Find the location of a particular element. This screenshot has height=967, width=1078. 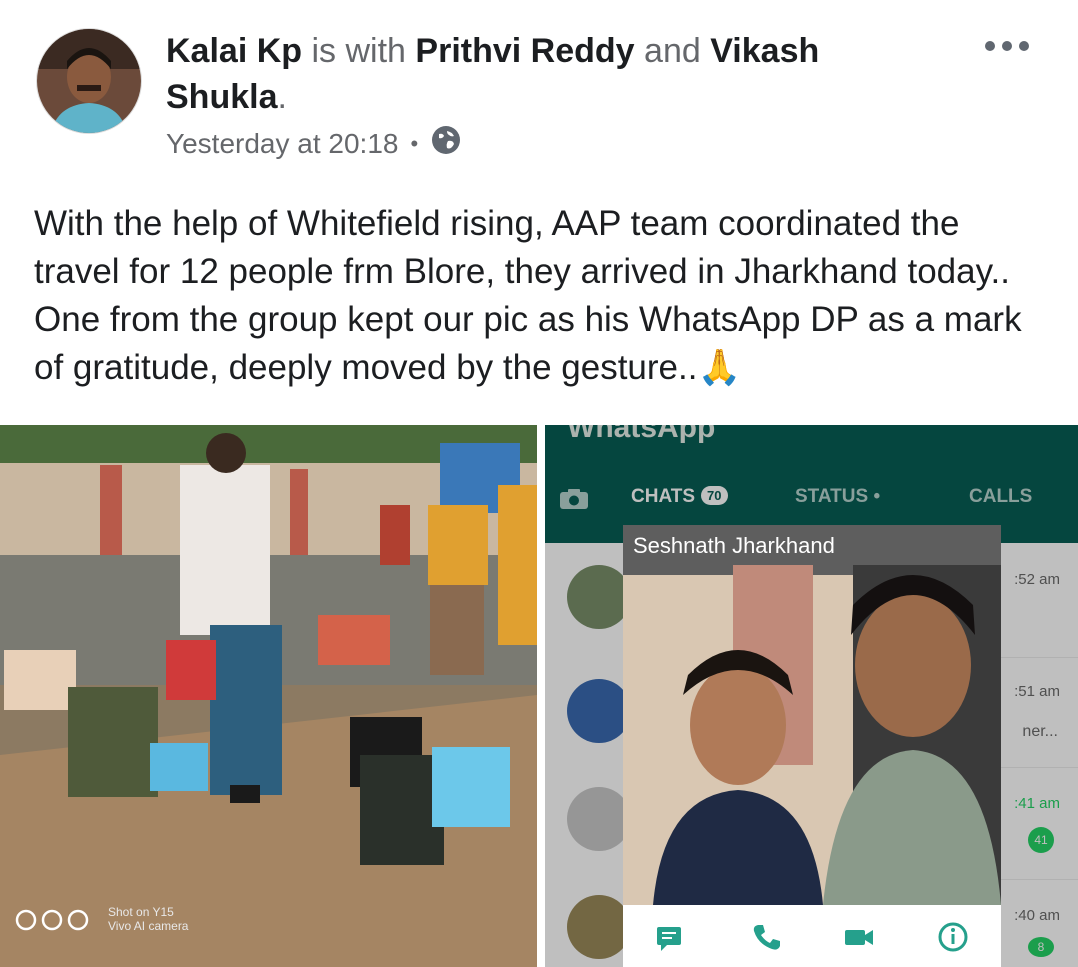

chat-time: :40 am is located at coordinates (1037, 915).